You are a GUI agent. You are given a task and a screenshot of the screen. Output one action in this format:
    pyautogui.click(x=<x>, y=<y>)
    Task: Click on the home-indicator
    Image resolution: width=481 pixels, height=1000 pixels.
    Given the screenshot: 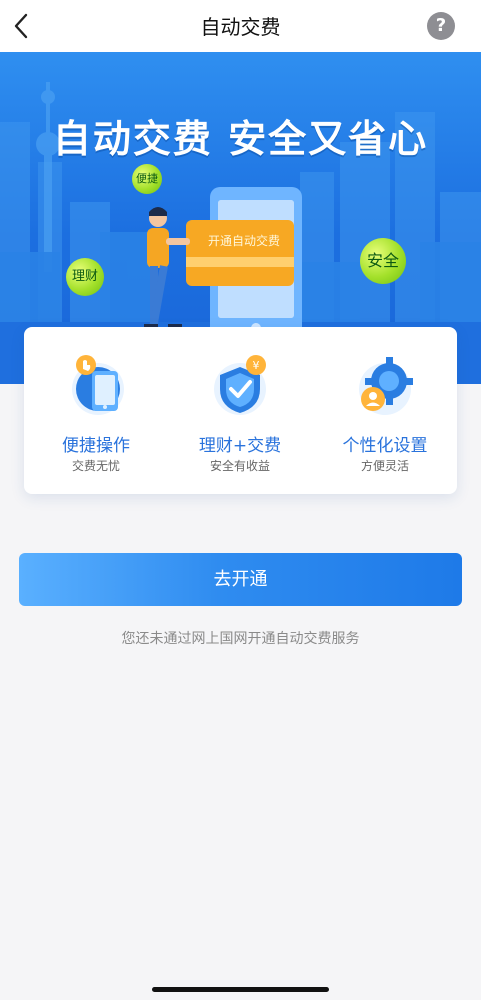 What is the action you would take?
    pyautogui.click(x=240, y=989)
    